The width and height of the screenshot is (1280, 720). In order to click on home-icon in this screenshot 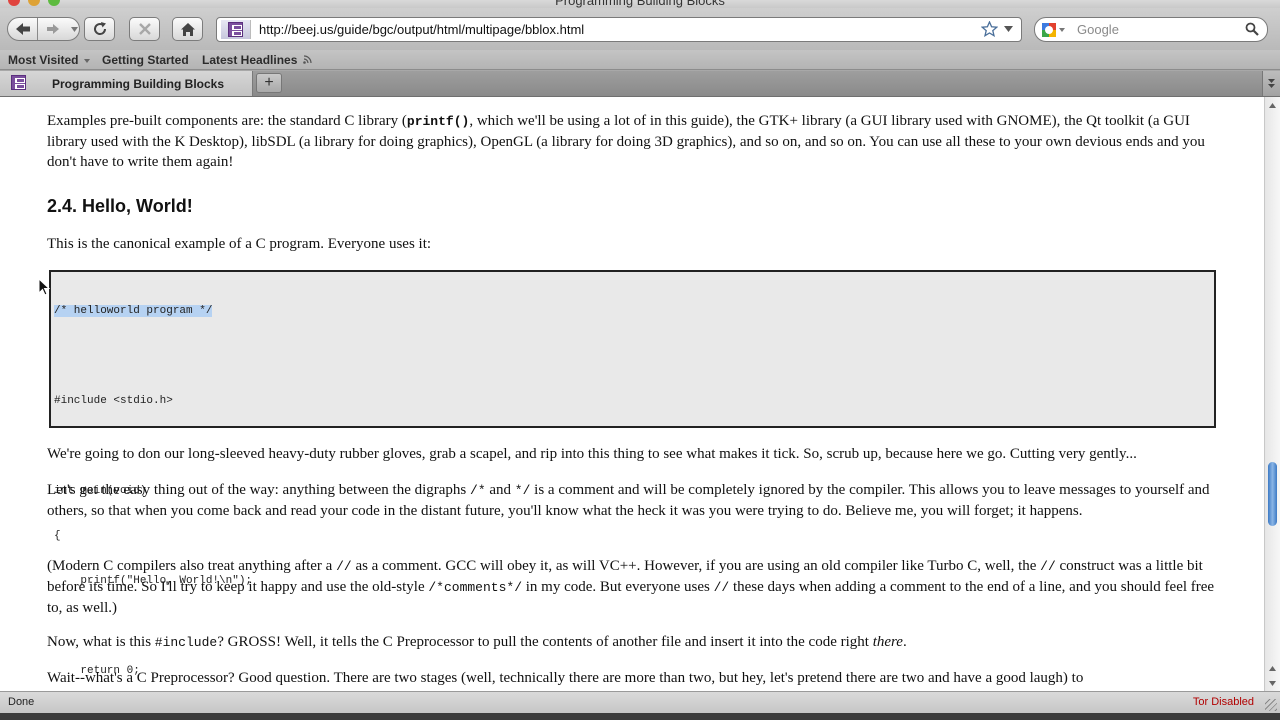, I will do `click(187, 29)`.